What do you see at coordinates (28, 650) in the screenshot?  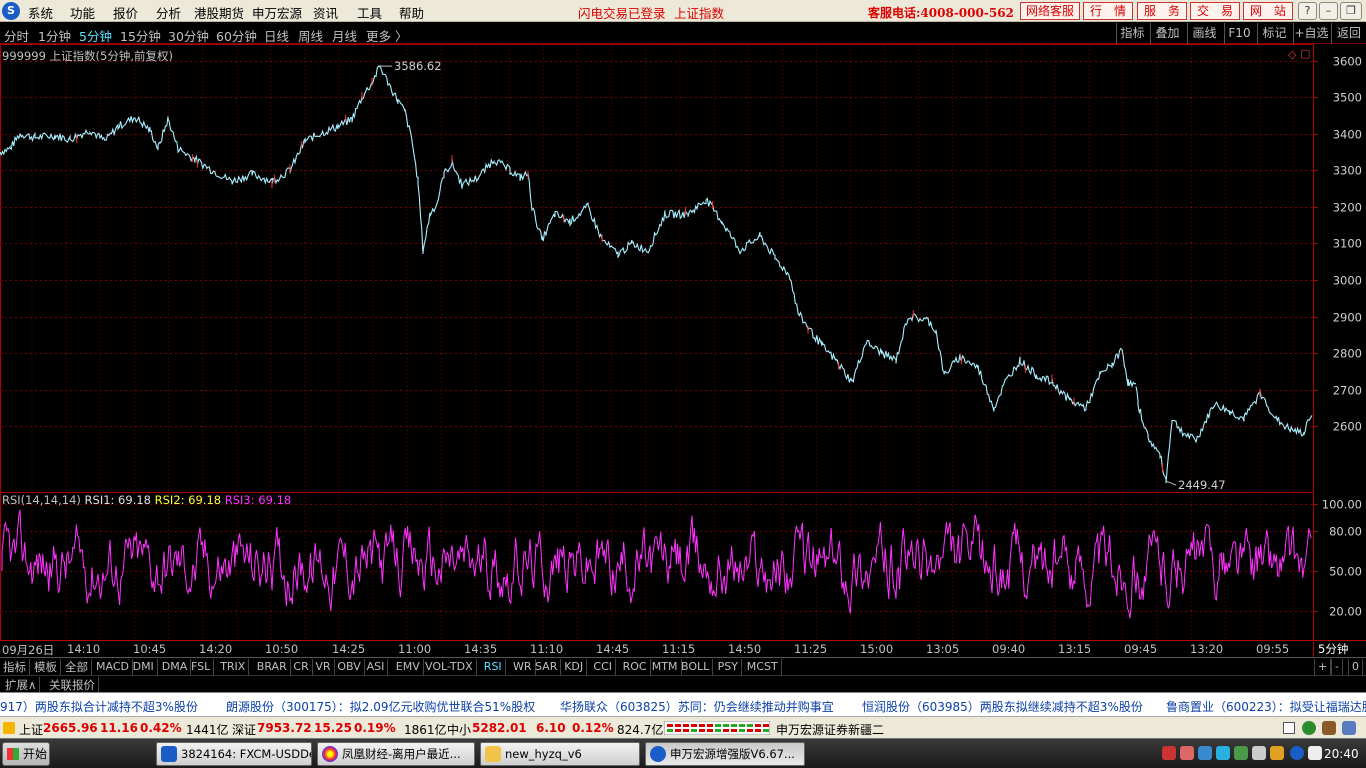 I see `time-tick-label: 09月26日` at bounding box center [28, 650].